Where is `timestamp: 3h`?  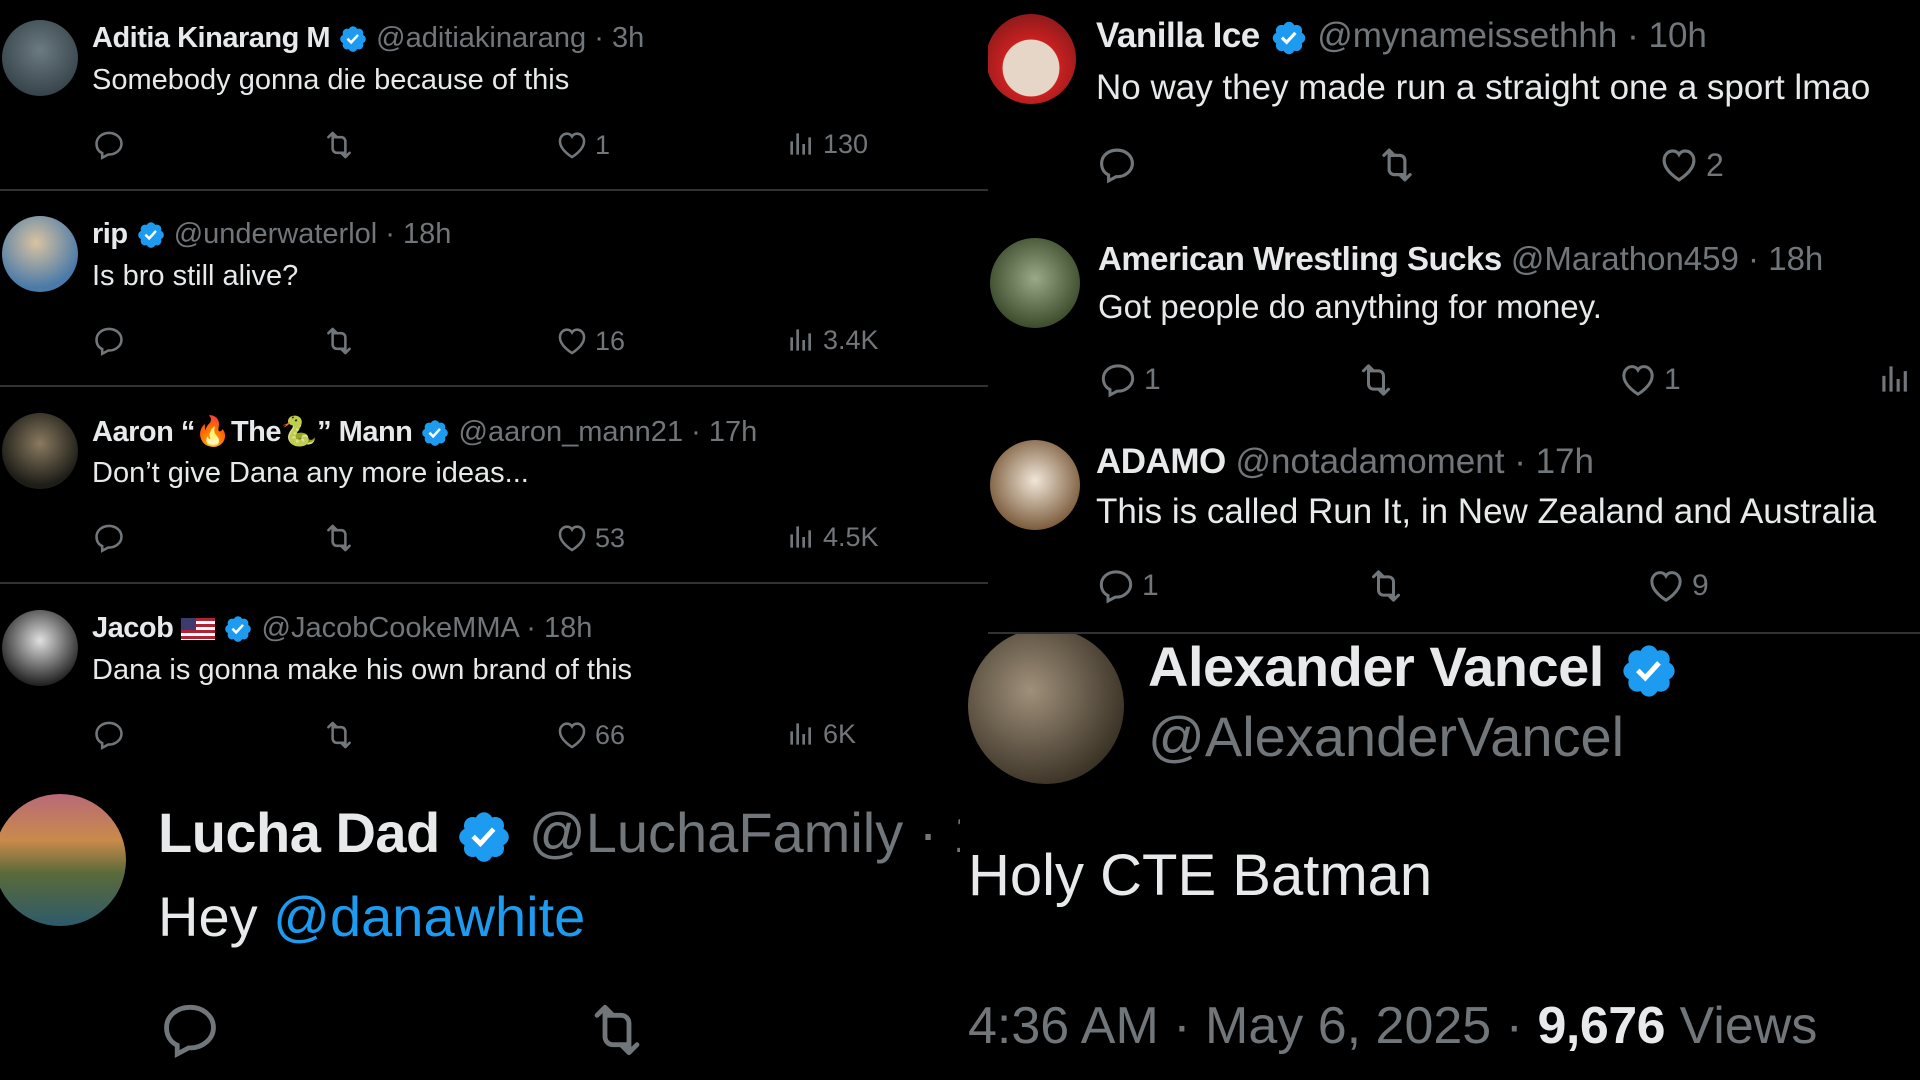
timestamp: 3h is located at coordinates (628, 38).